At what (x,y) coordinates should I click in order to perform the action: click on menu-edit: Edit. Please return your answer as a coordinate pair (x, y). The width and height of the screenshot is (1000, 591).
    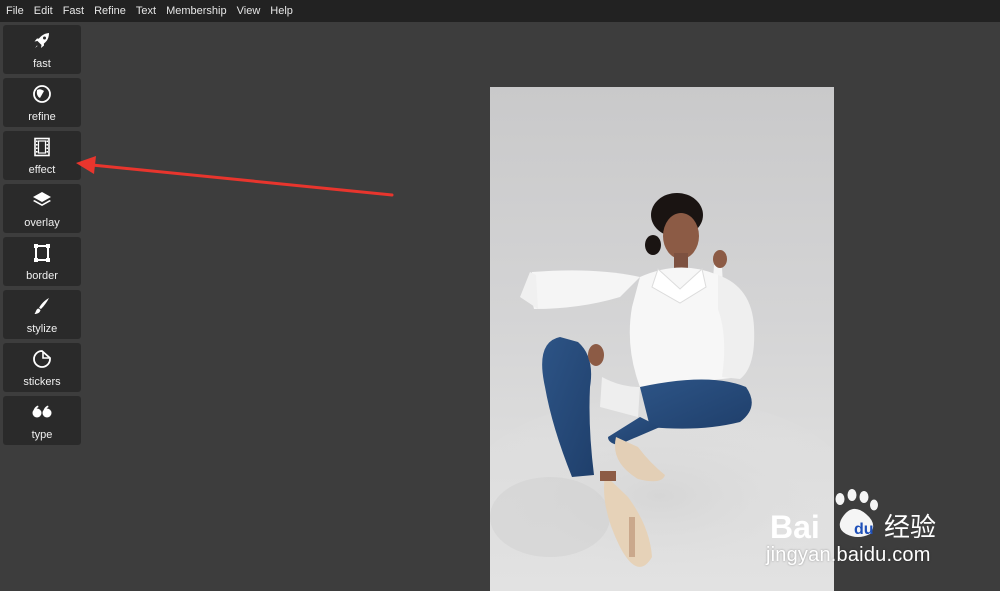
    Looking at the image, I should click on (43, 11).